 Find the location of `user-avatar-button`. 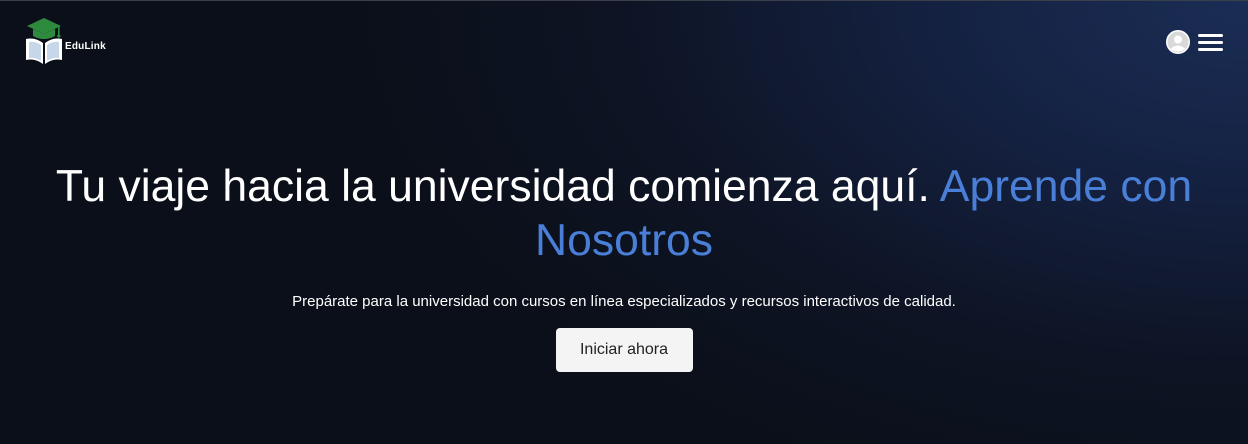

user-avatar-button is located at coordinates (1178, 42).